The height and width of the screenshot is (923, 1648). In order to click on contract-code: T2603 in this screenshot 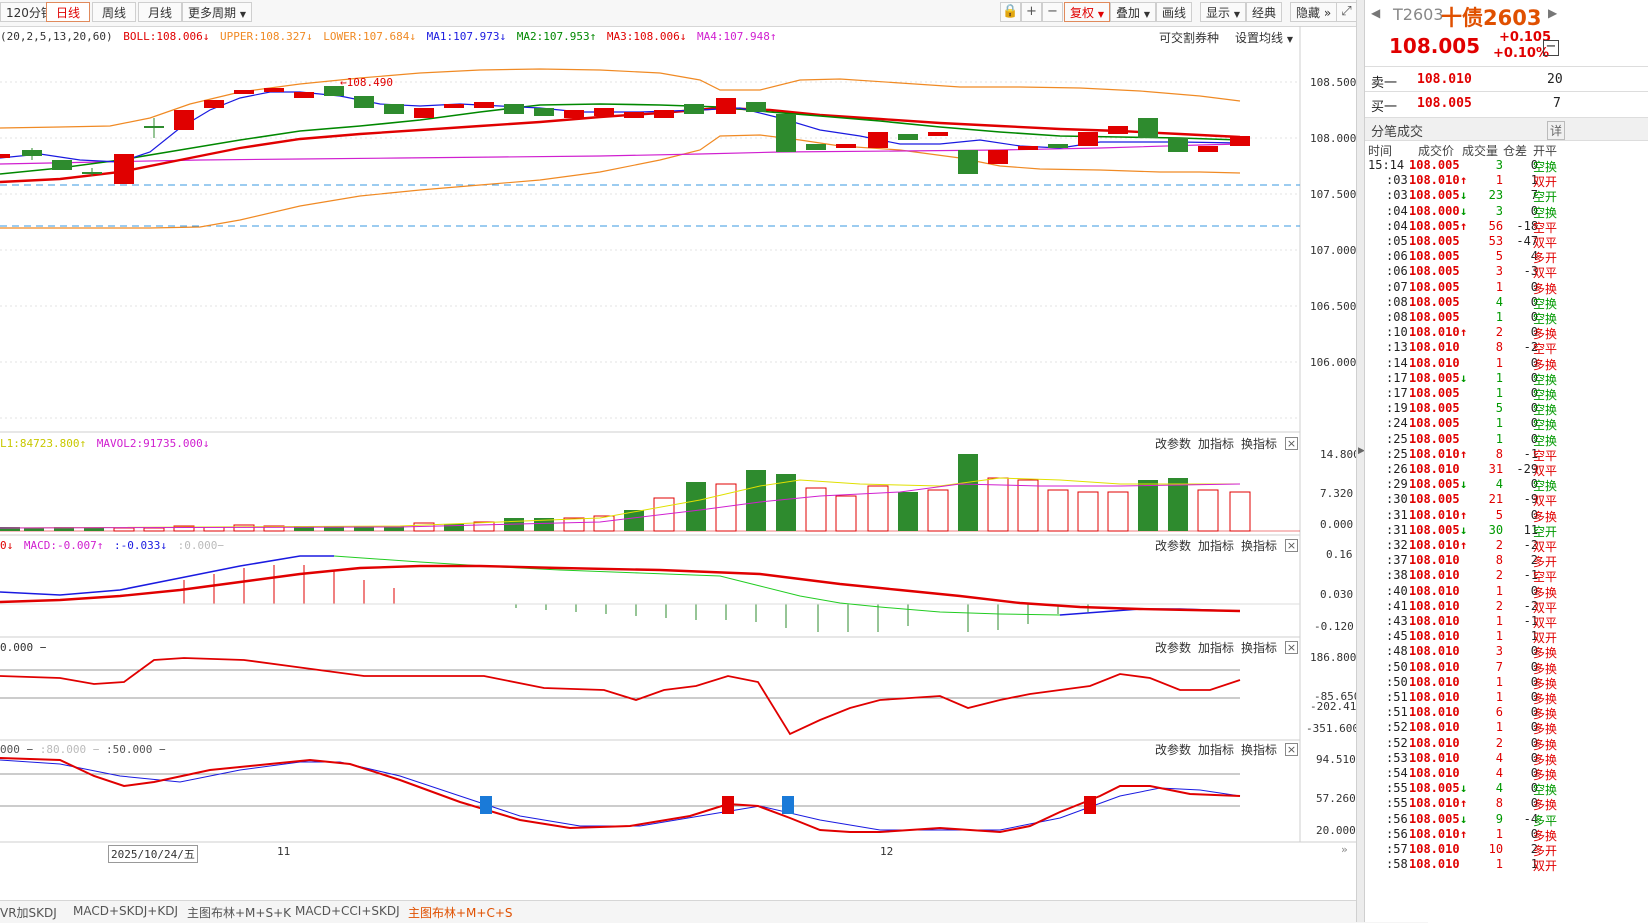, I will do `click(1418, 14)`.